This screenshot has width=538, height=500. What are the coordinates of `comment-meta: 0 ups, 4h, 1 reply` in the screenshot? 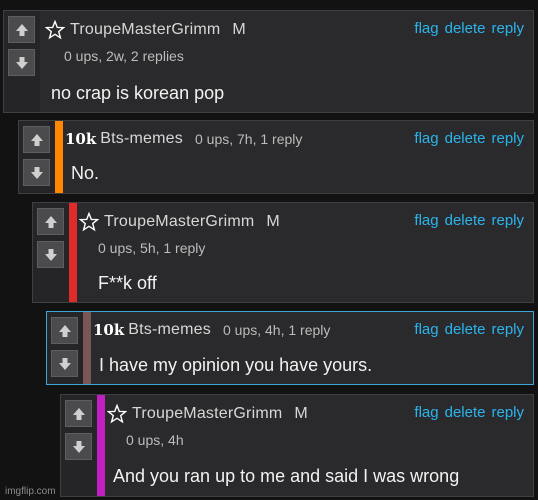 It's located at (276, 330).